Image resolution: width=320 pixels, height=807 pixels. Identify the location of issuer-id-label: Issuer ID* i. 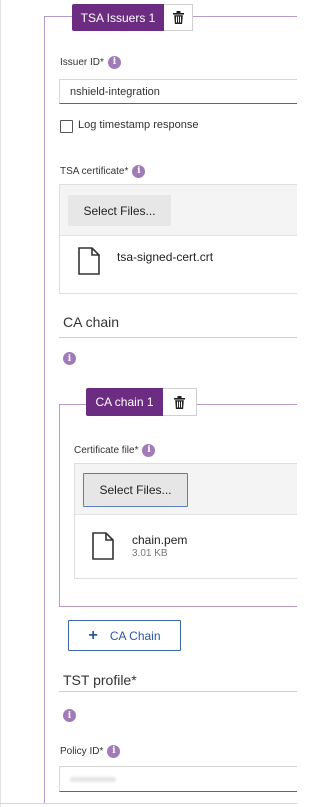
(90, 62).